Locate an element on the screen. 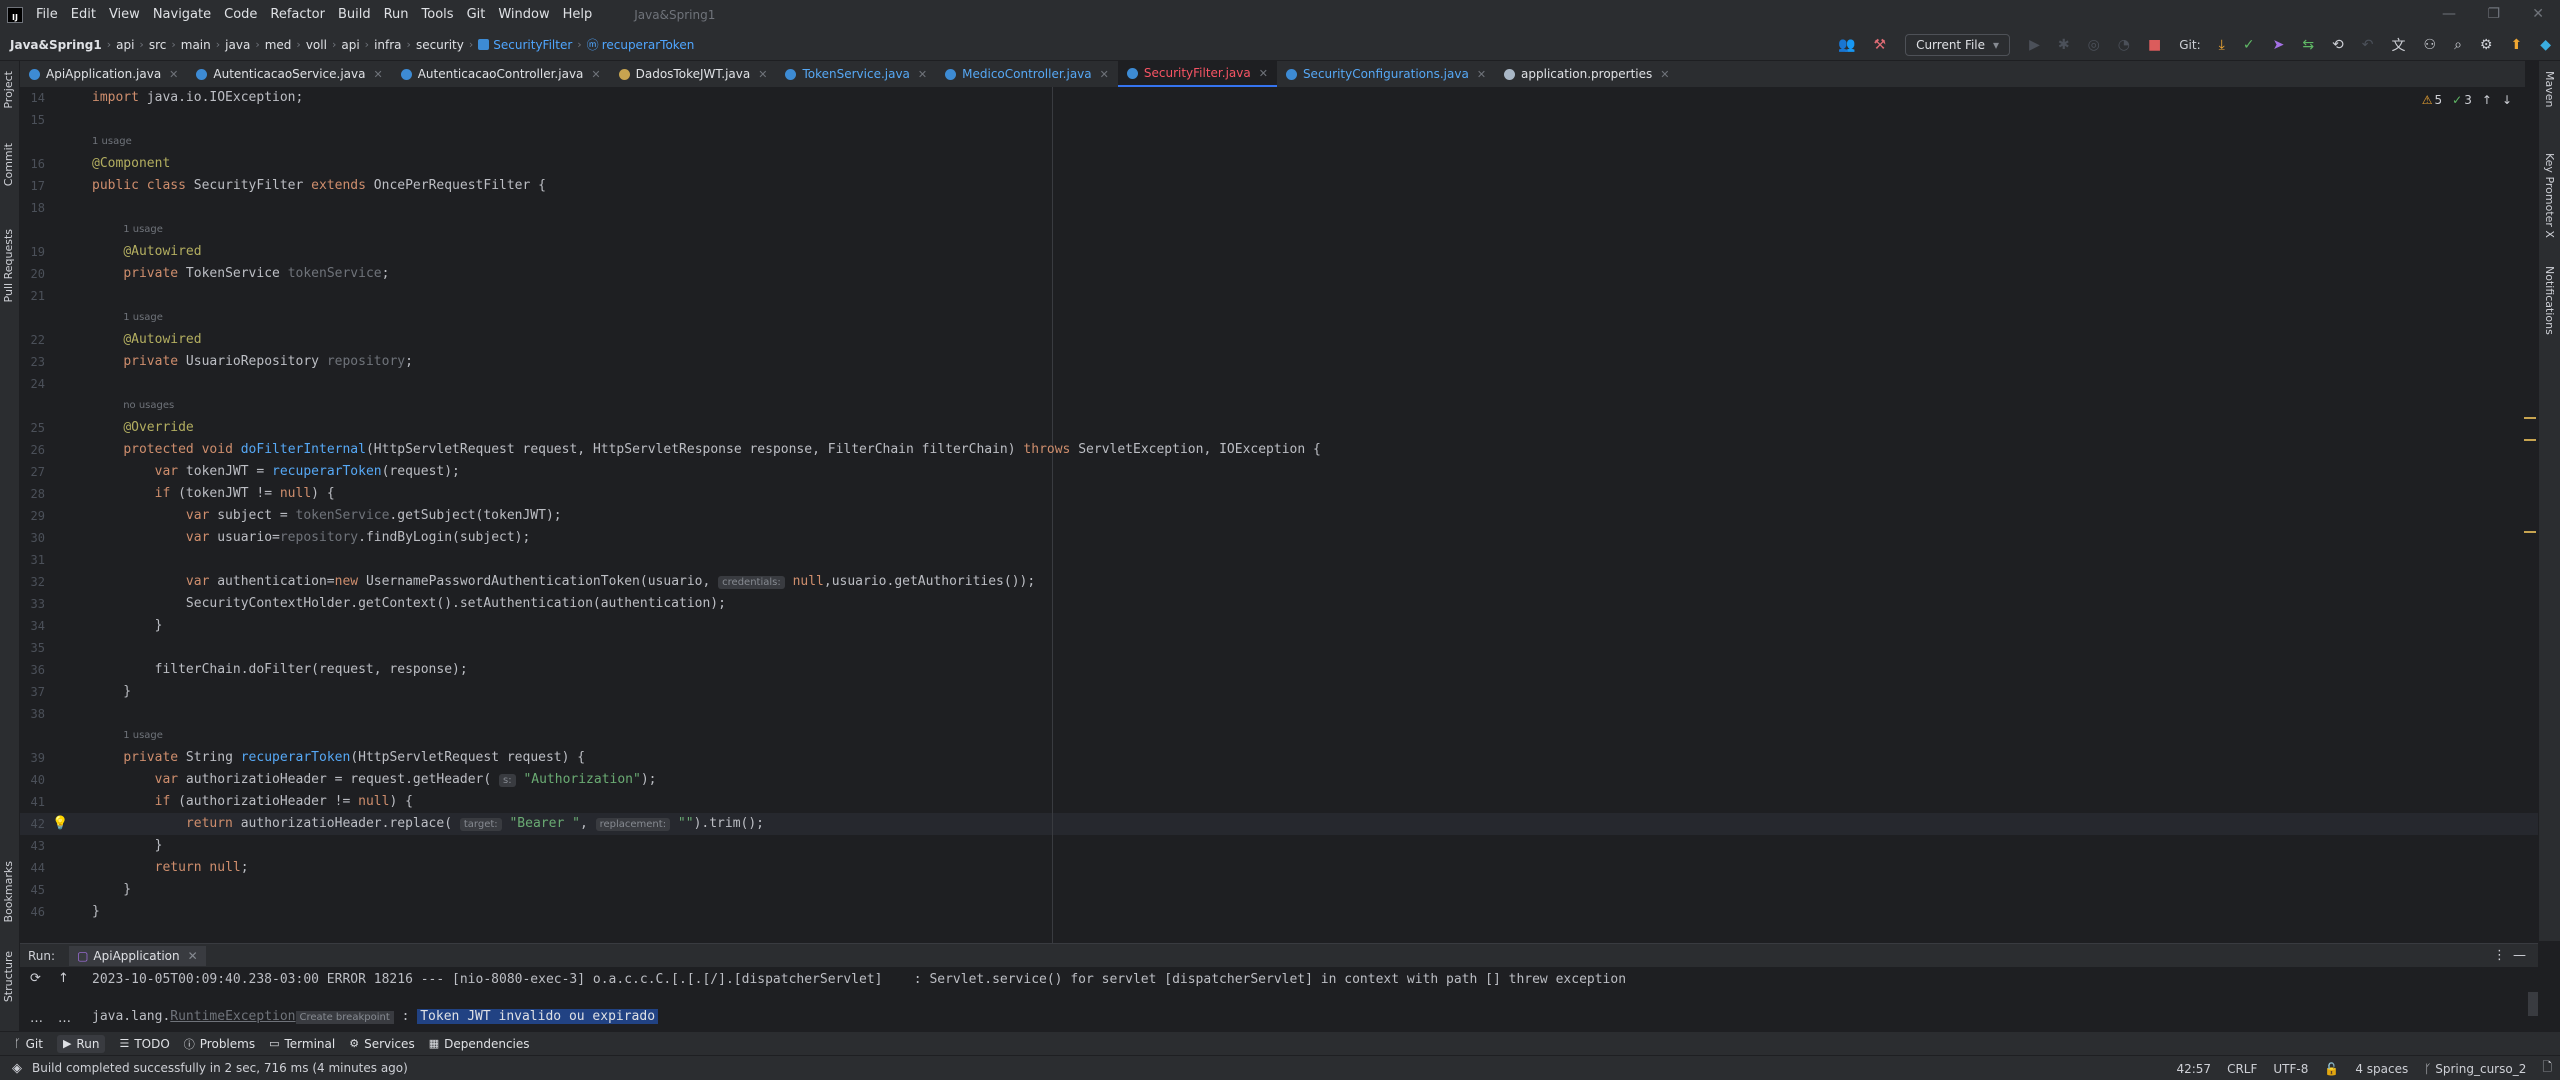 Image resolution: width=2560 pixels, height=1080 pixels. code-line: 21 is located at coordinates (1279, 296).